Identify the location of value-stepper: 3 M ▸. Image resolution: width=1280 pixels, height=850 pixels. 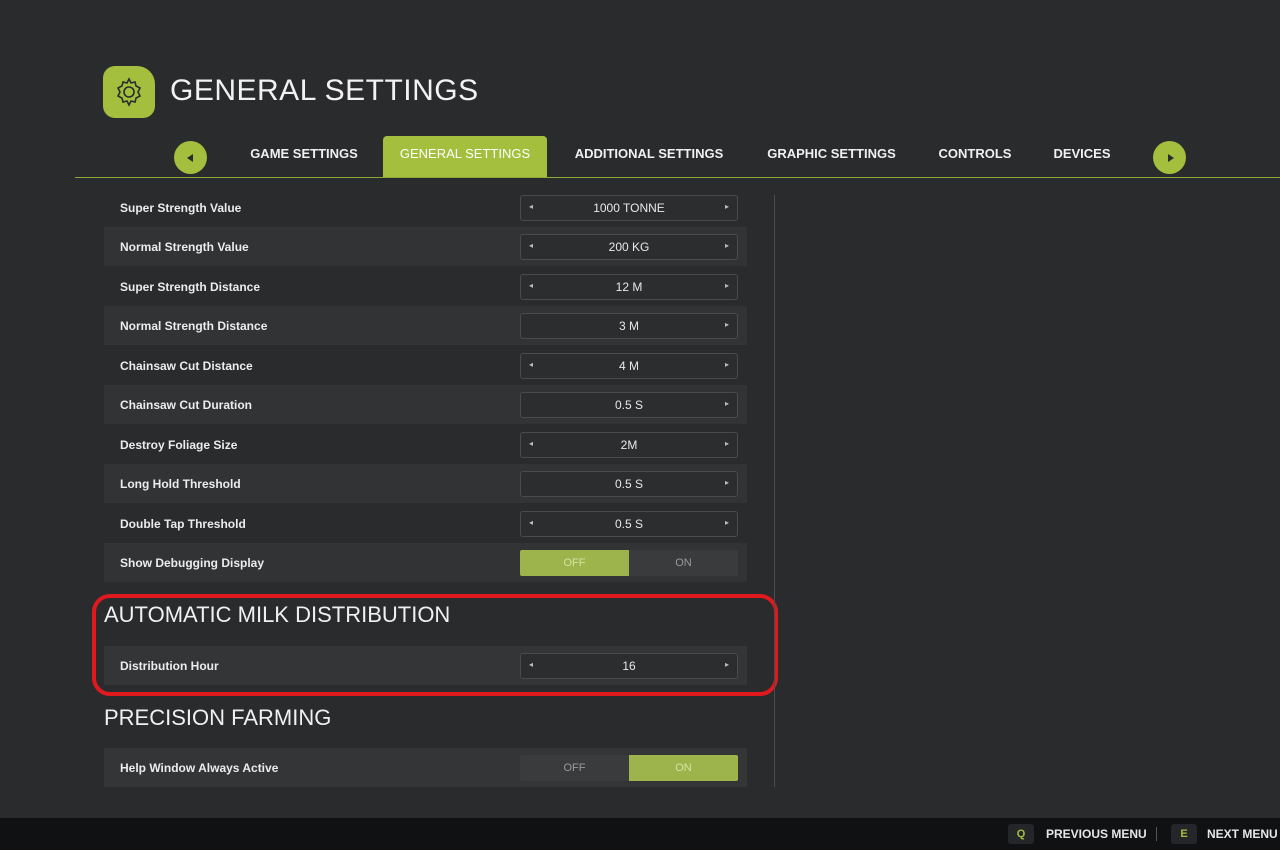
(629, 325).